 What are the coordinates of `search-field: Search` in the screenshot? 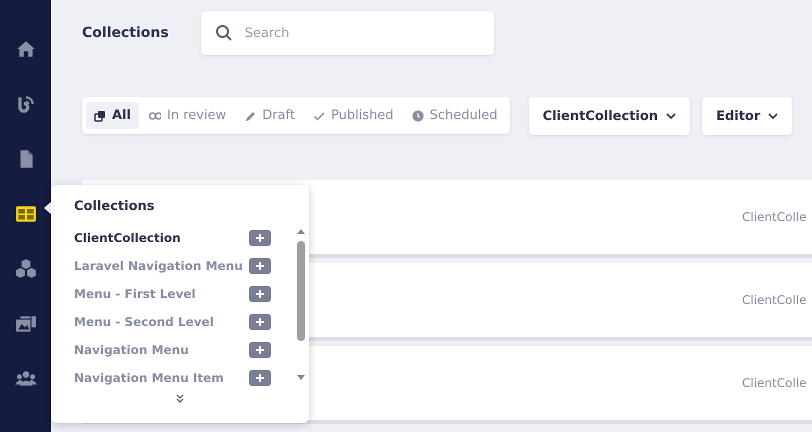 It's located at (347, 33).